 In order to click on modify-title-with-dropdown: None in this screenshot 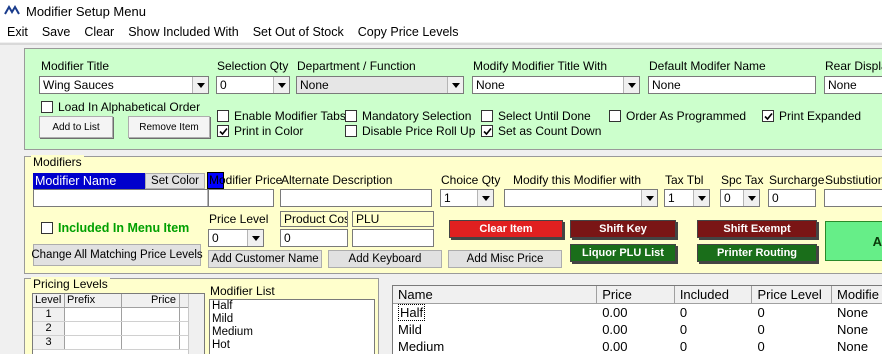, I will do `click(556, 85)`.